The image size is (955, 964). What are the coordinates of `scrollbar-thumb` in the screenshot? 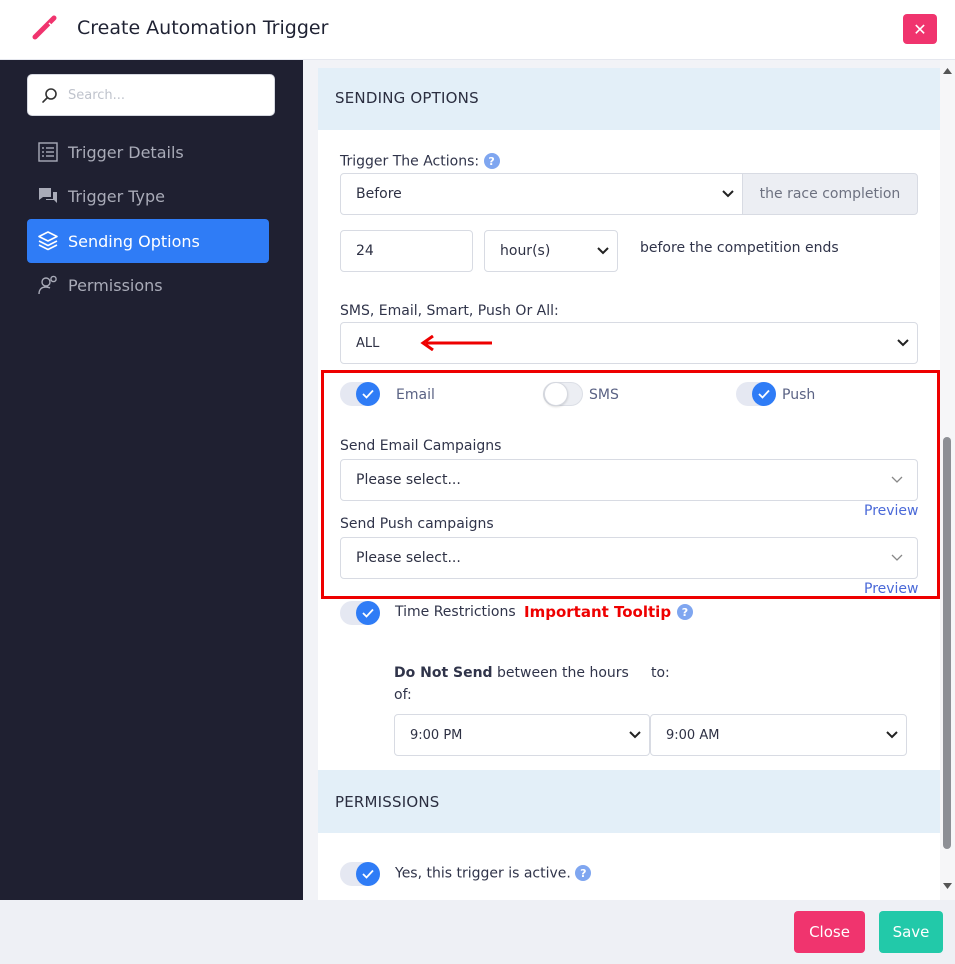 It's located at (947, 643).